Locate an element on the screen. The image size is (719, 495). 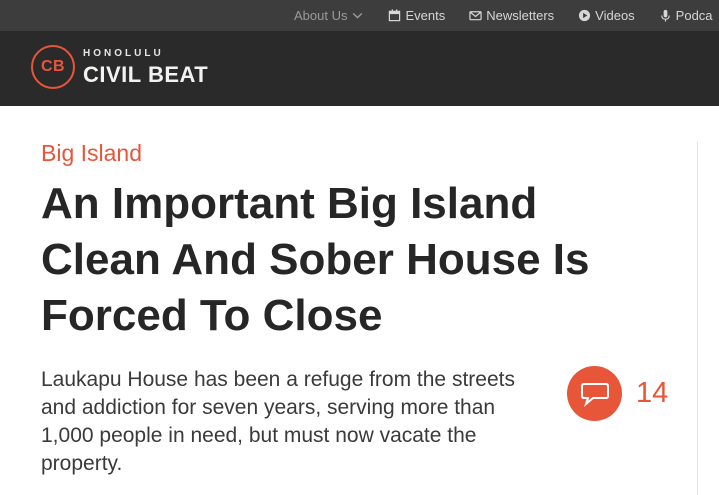
logo-wordmark: HONOLULU CIVIL BEAT is located at coordinates (146, 67).